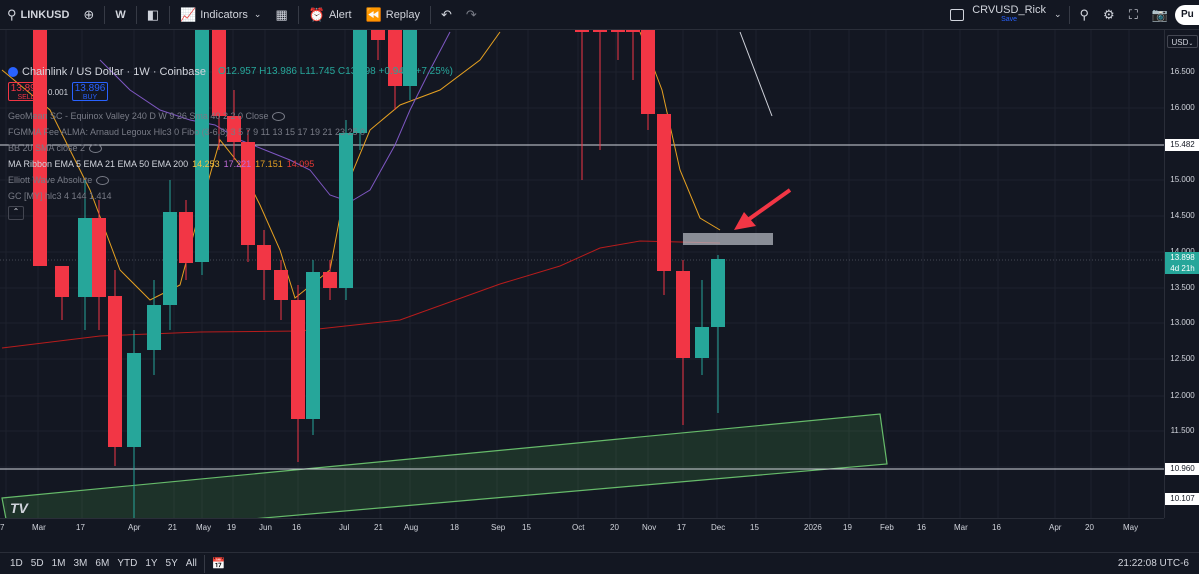 The image size is (1199, 574). Describe the element at coordinates (90, 97) in the screenshot. I see `buy-label: BUY` at that location.